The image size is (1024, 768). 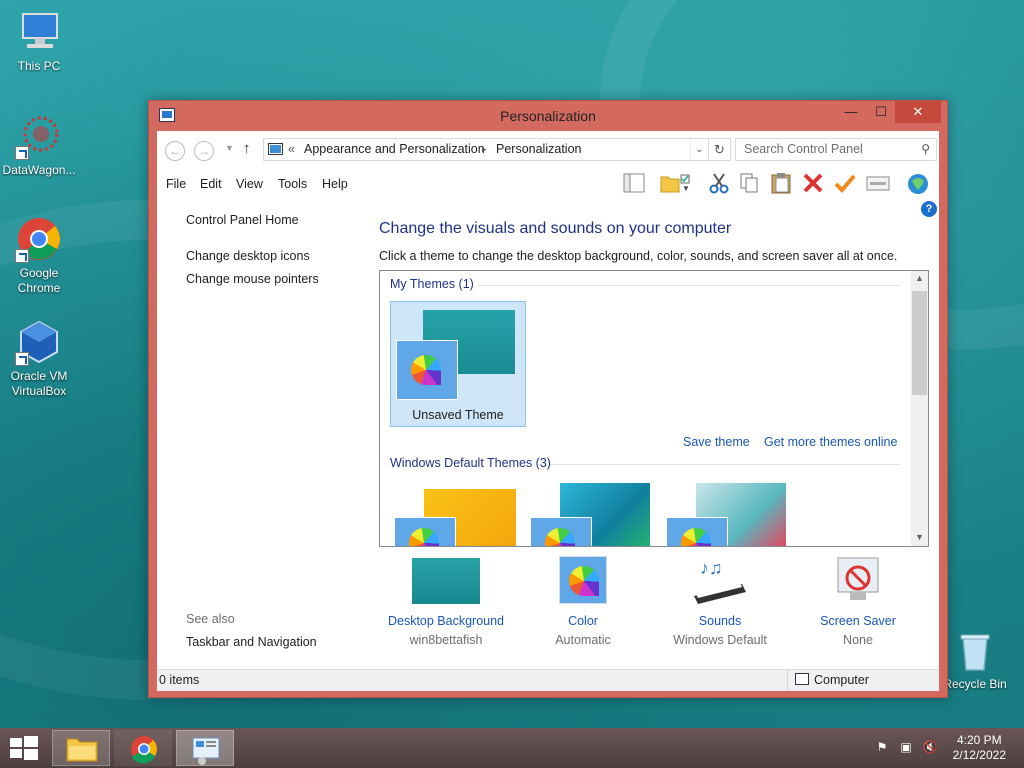 I want to click on delete-icon, so click(x=813, y=183).